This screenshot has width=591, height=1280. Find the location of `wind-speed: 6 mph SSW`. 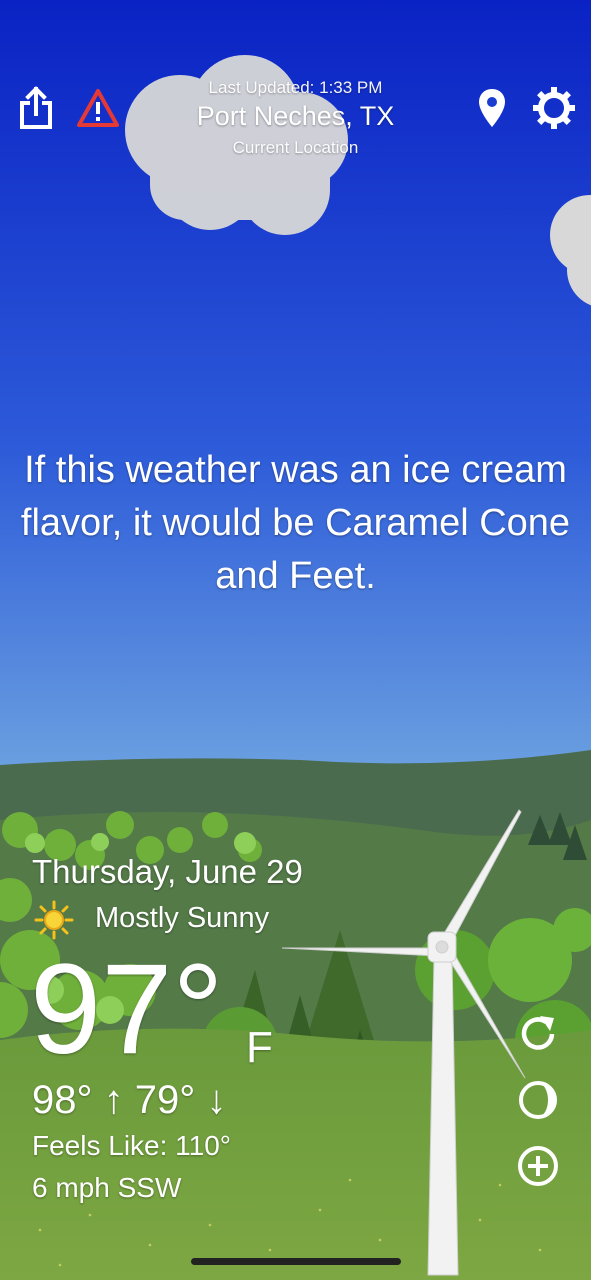

wind-speed: 6 mph SSW is located at coordinates (107, 1187).